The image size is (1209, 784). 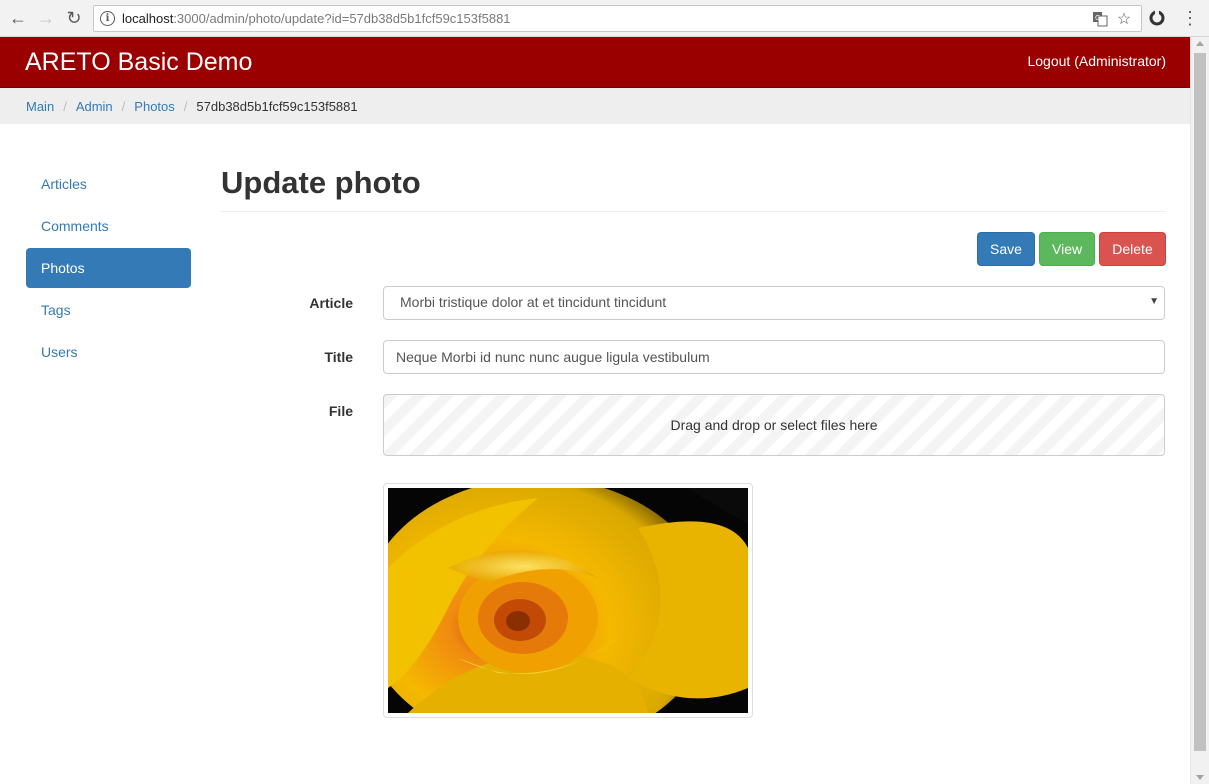 I want to click on dropzone-text: Drag and drop or select files here, so click(x=774, y=425).